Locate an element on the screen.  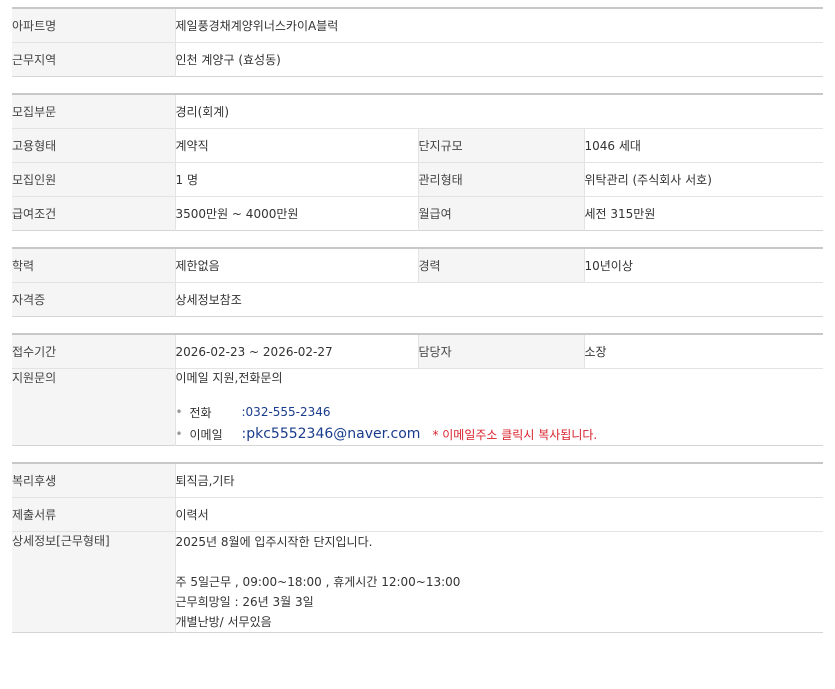
phone-value: :032-555-2346 is located at coordinates (286, 412).